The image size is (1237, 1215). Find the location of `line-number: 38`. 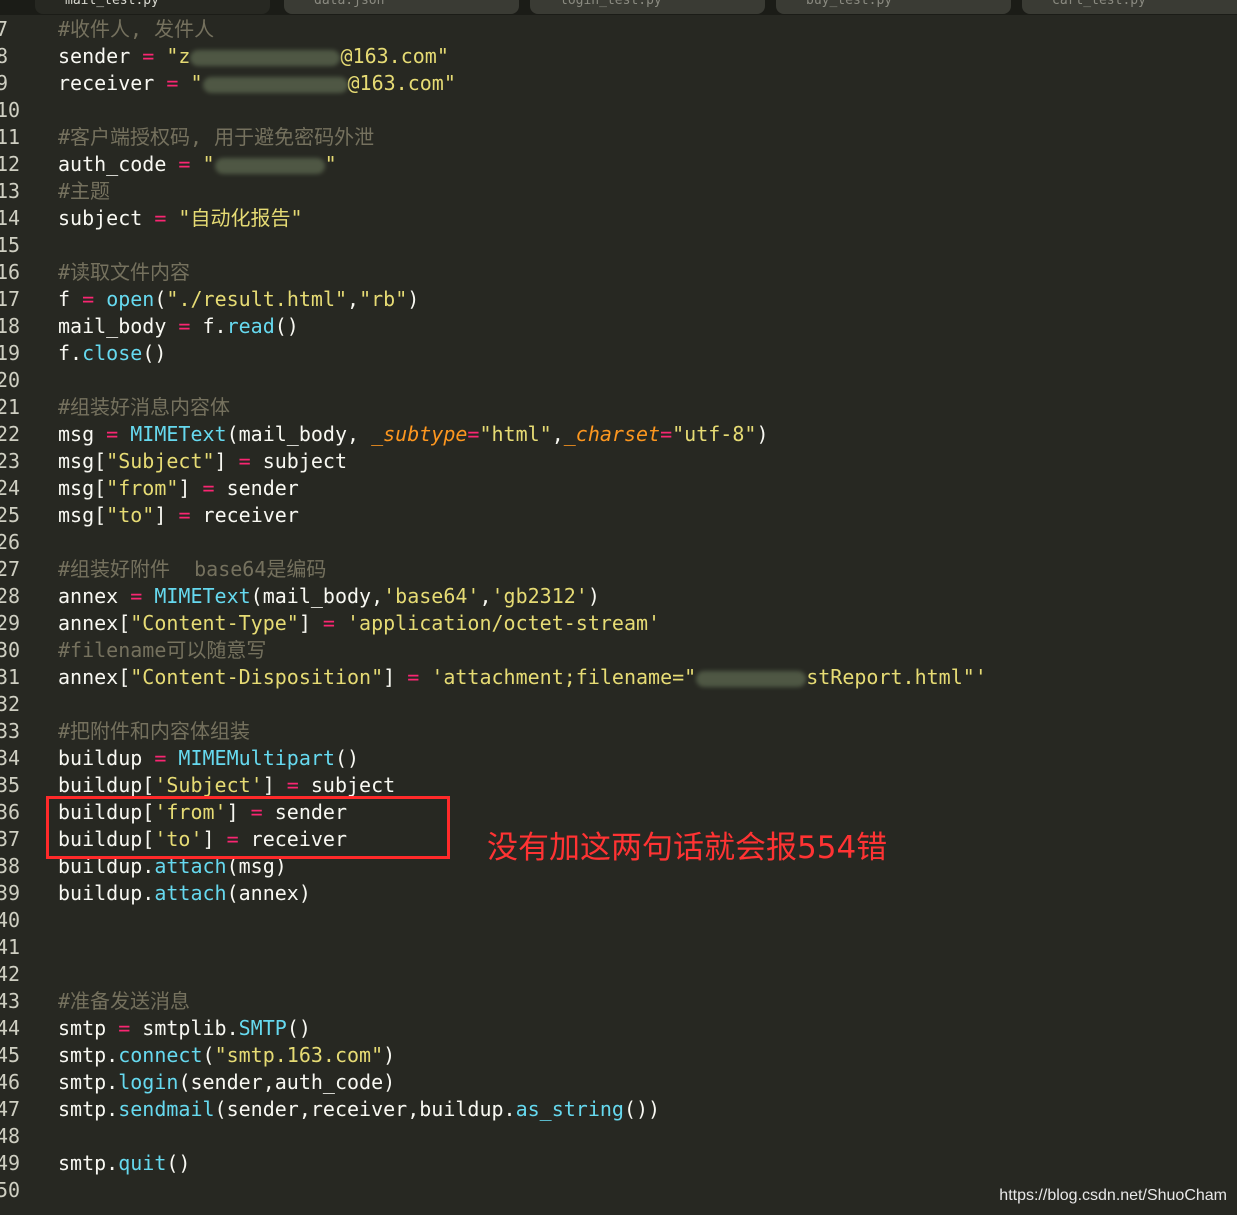

line-number: 38 is located at coordinates (10, 866).